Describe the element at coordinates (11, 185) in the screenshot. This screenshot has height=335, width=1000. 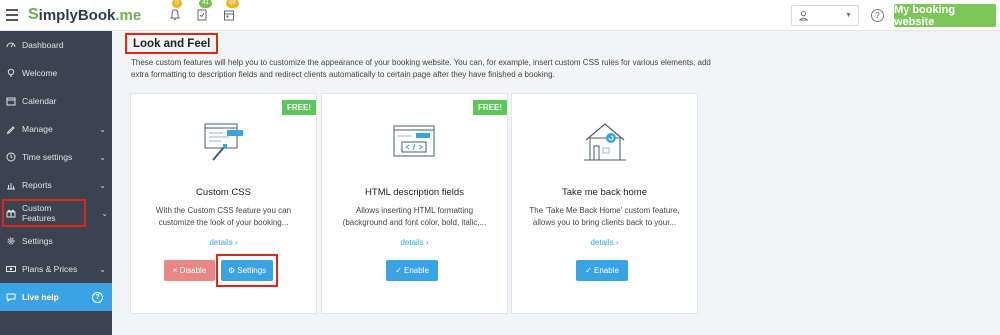
I see `bar-chart-icon` at that location.